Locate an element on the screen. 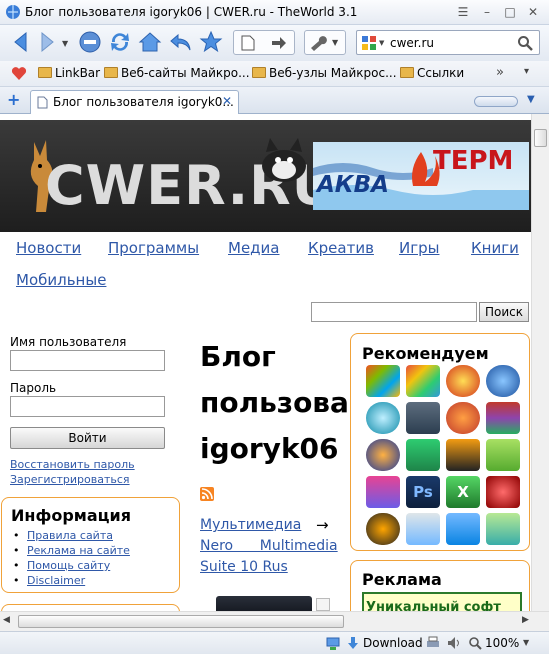 This screenshot has width=549, height=654. tab-bar: + Блог пользователя igoryk0... ✕ ▼ is located at coordinates (274, 100).